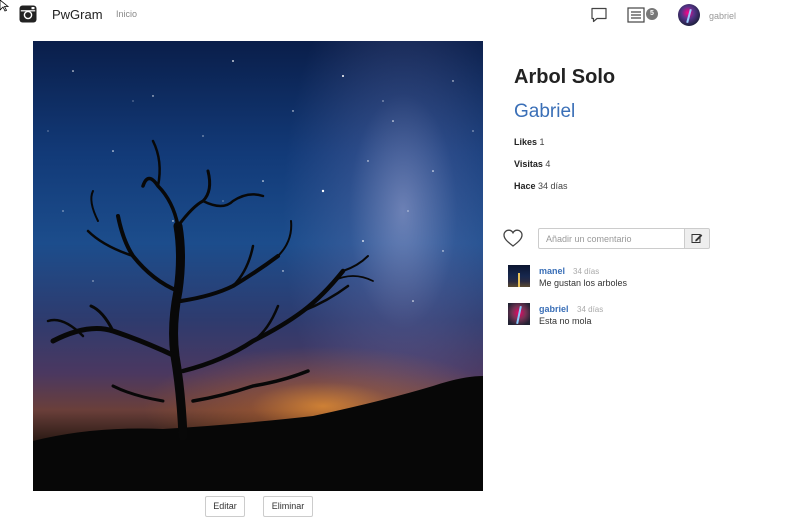 The width and height of the screenshot is (800, 524). Describe the element at coordinates (552, 271) in the screenshot. I see `comment-user-link: manel` at that location.